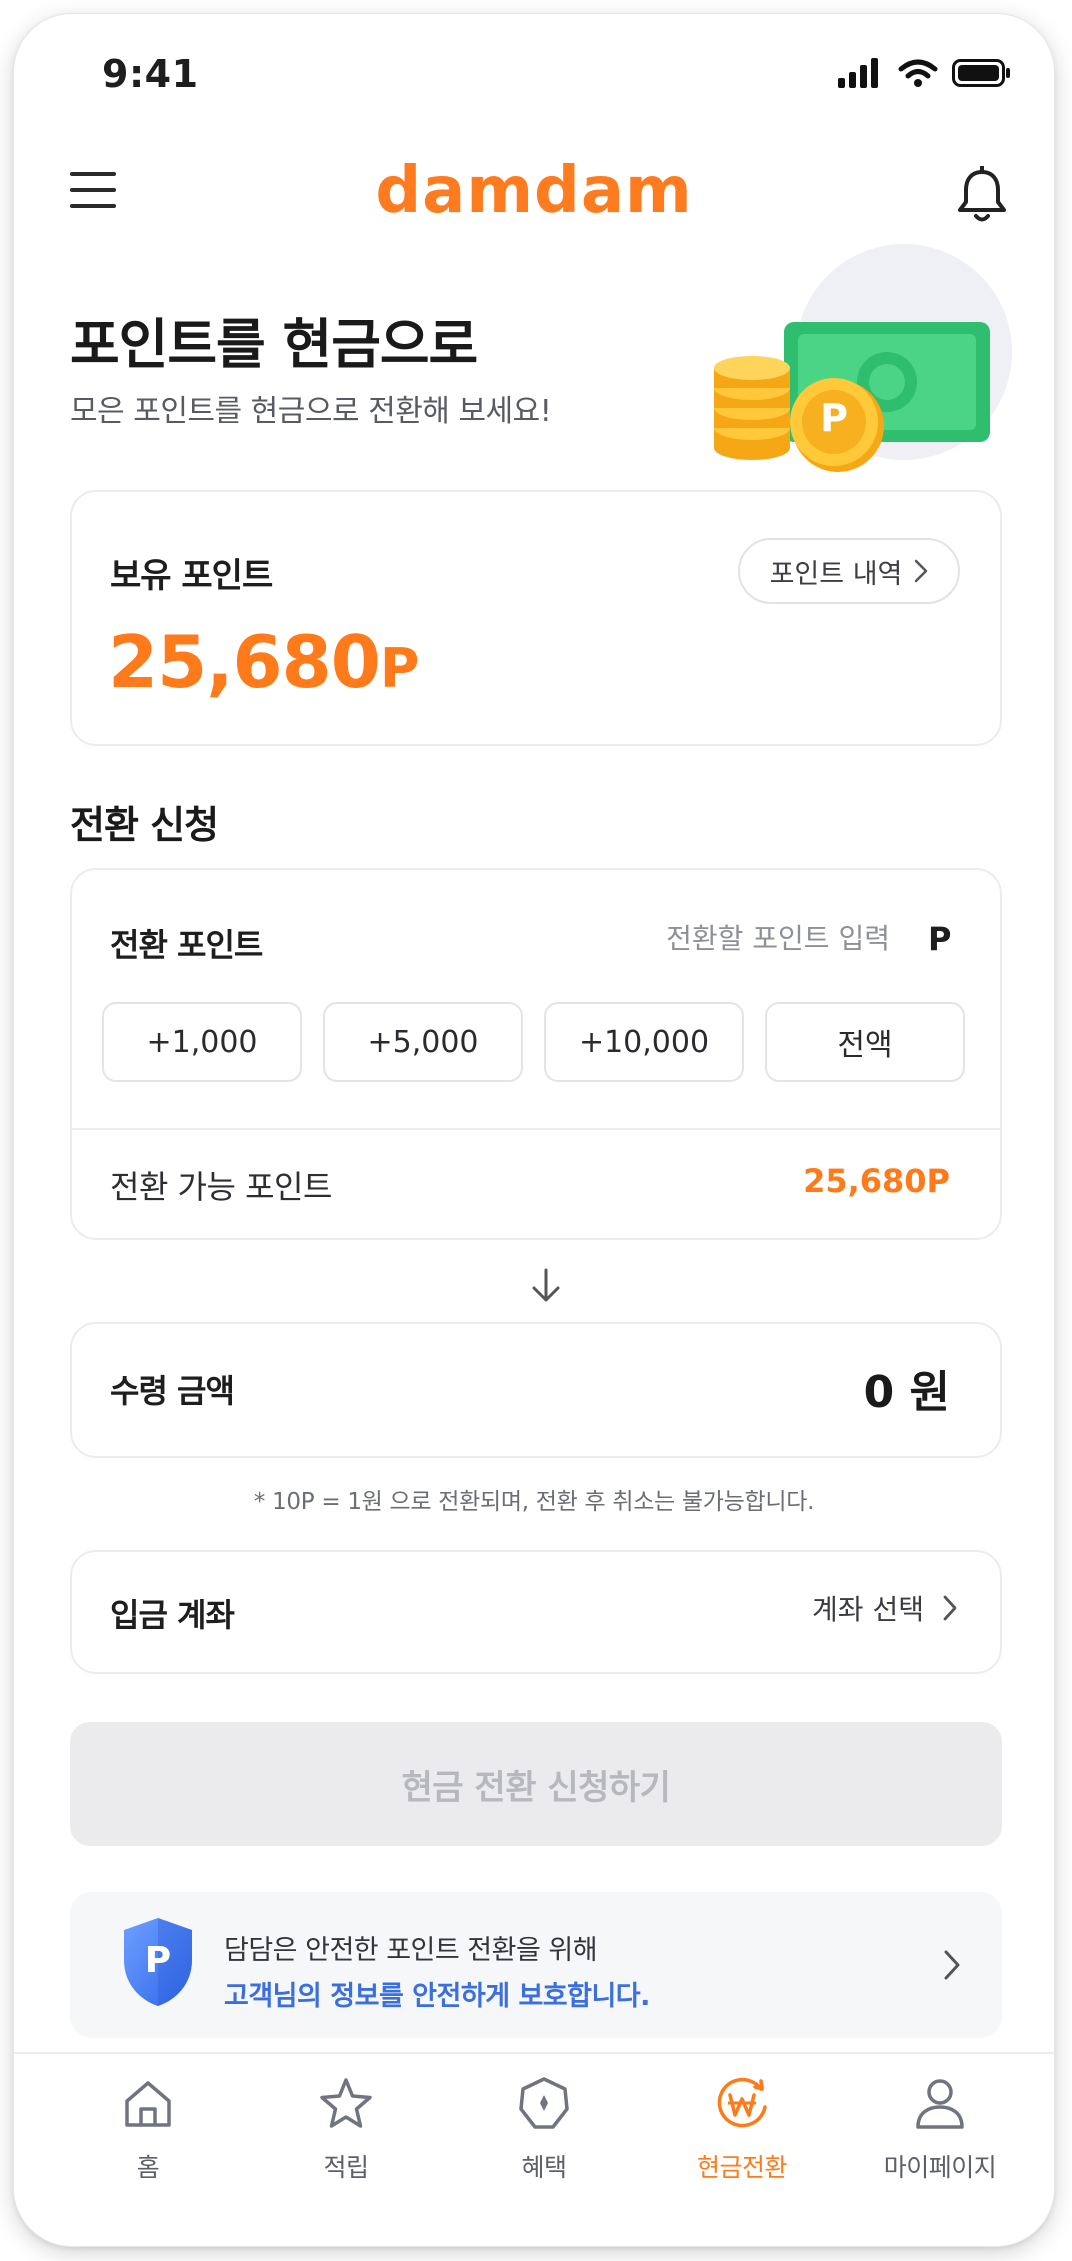 This screenshot has height=2261, width=1072. Describe the element at coordinates (834, 418) in the screenshot. I see `coin-symbol: P` at that location.